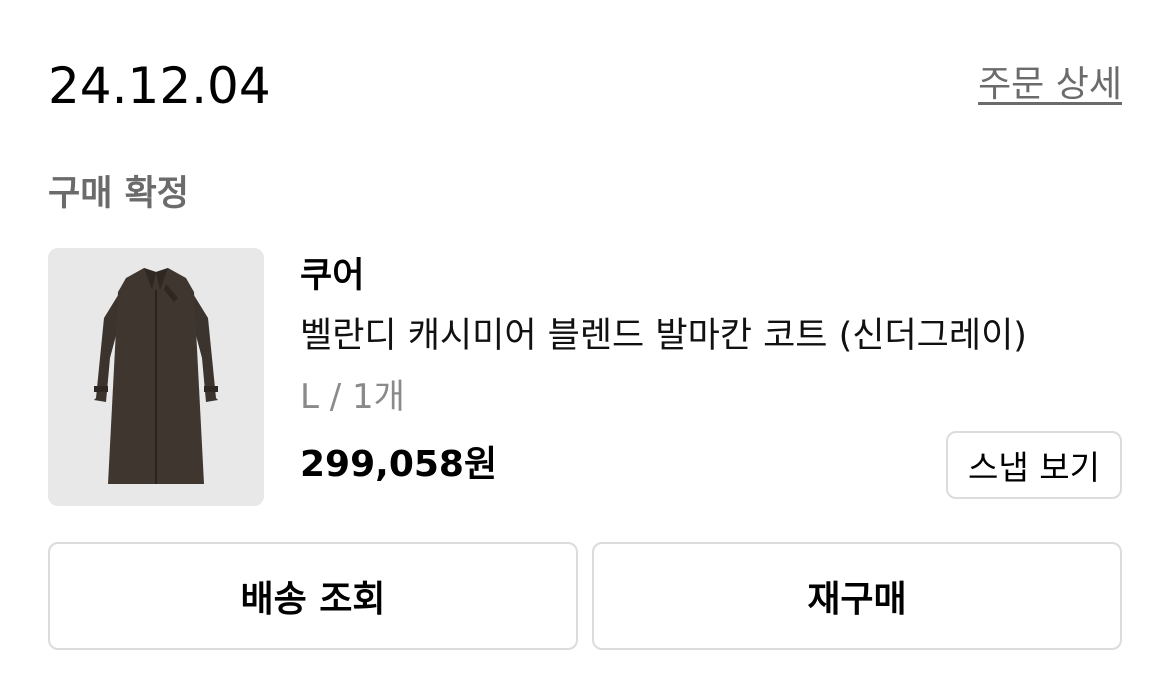 Image resolution: width=1170 pixels, height=678 pixels. Describe the element at coordinates (352, 397) in the screenshot. I see `product-option: L / 1개` at that location.